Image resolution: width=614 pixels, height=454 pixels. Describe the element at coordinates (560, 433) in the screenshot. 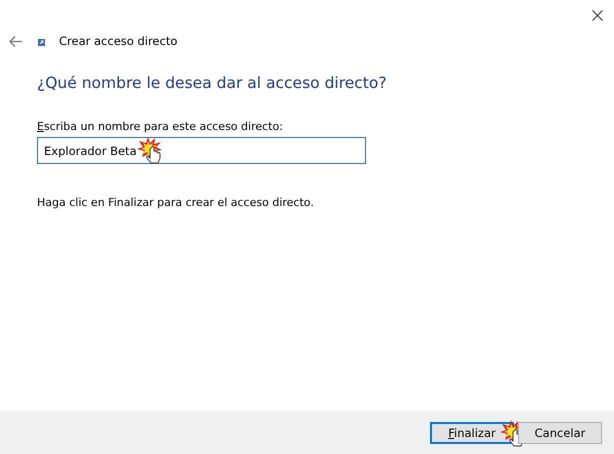

I see `cancel-button: Cancelar` at that location.